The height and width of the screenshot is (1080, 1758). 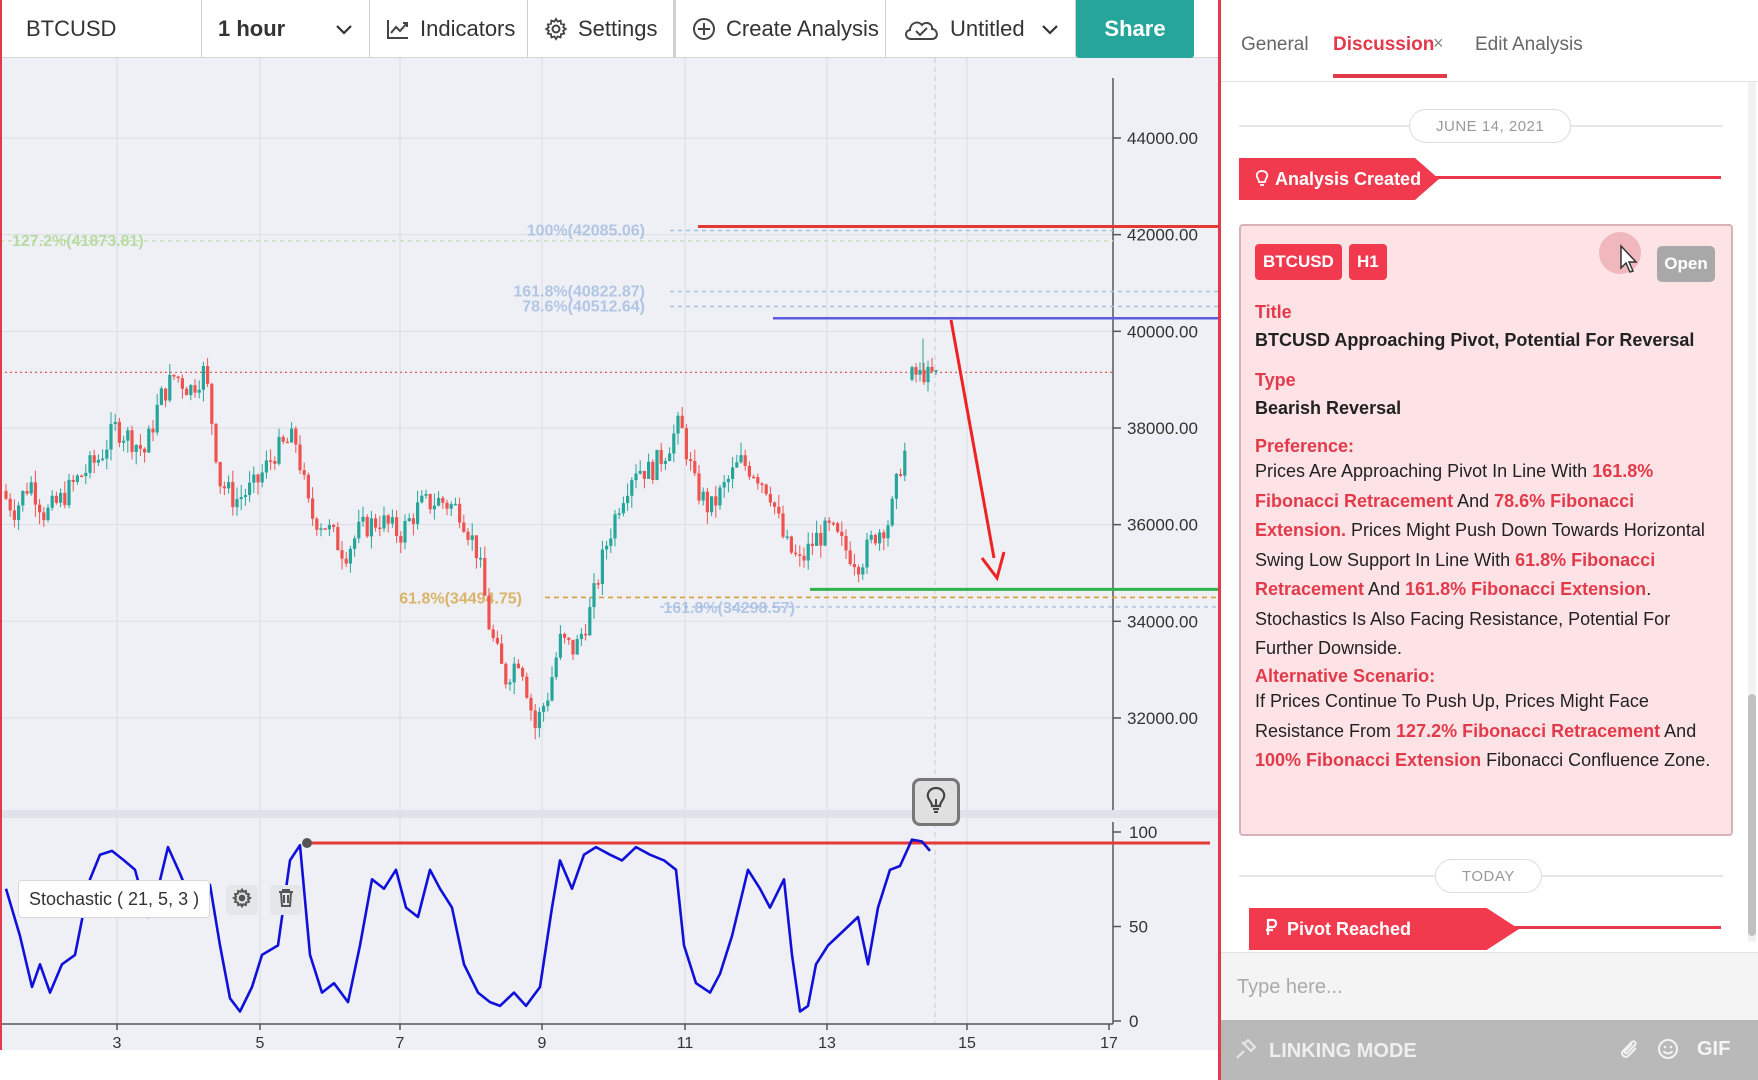 What do you see at coordinates (1298, 262) in the screenshot?
I see `symbol-badge: BTCUSD` at bounding box center [1298, 262].